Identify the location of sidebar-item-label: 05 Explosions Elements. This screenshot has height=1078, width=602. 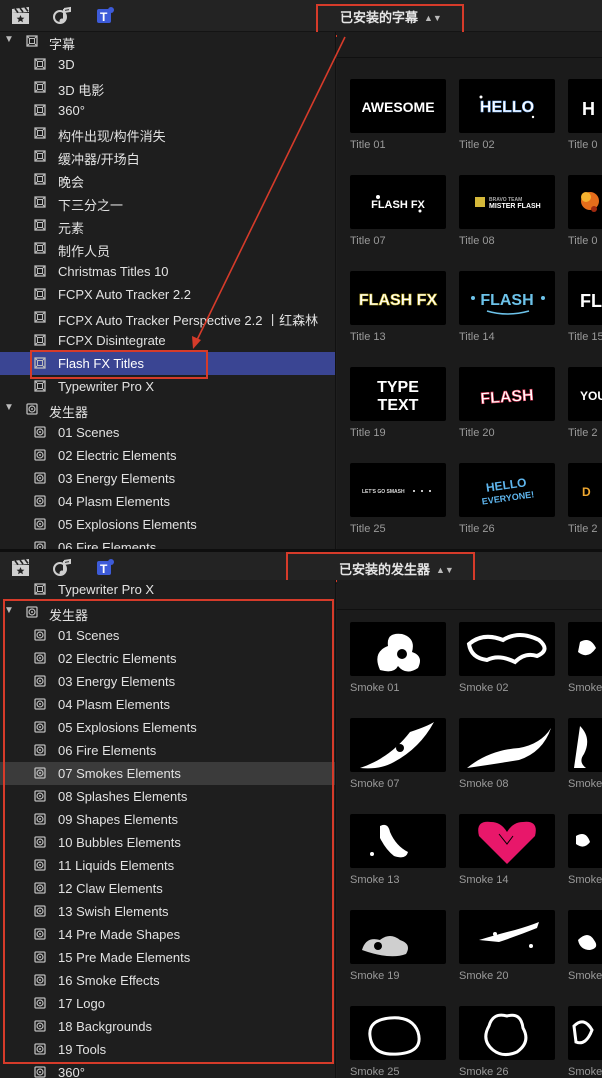
(127, 727).